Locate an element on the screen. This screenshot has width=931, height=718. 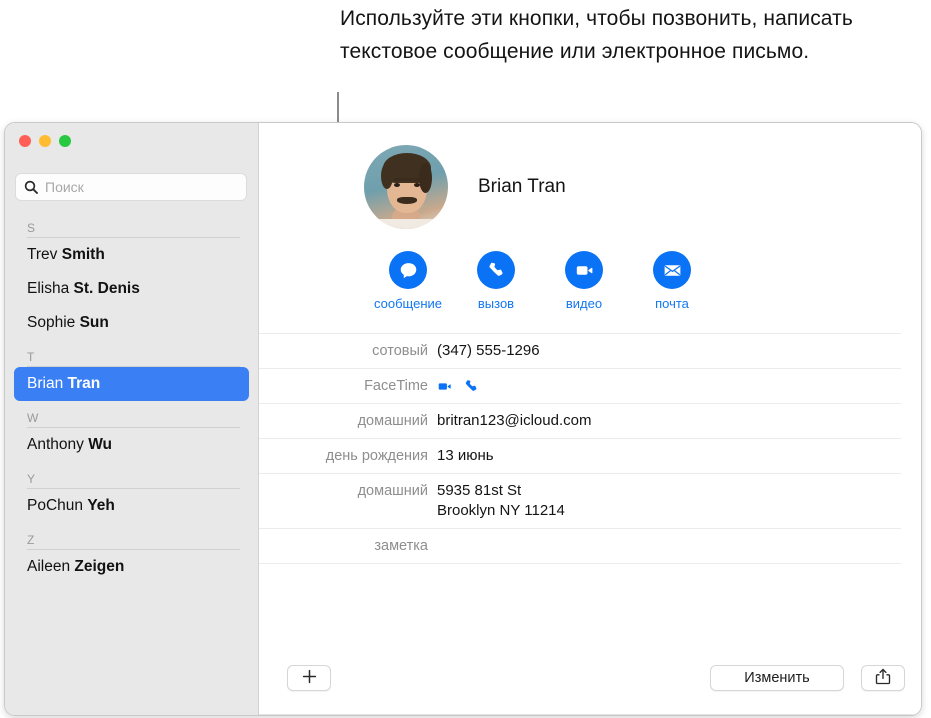
contact-first-name: Aileen is located at coordinates (51, 566).